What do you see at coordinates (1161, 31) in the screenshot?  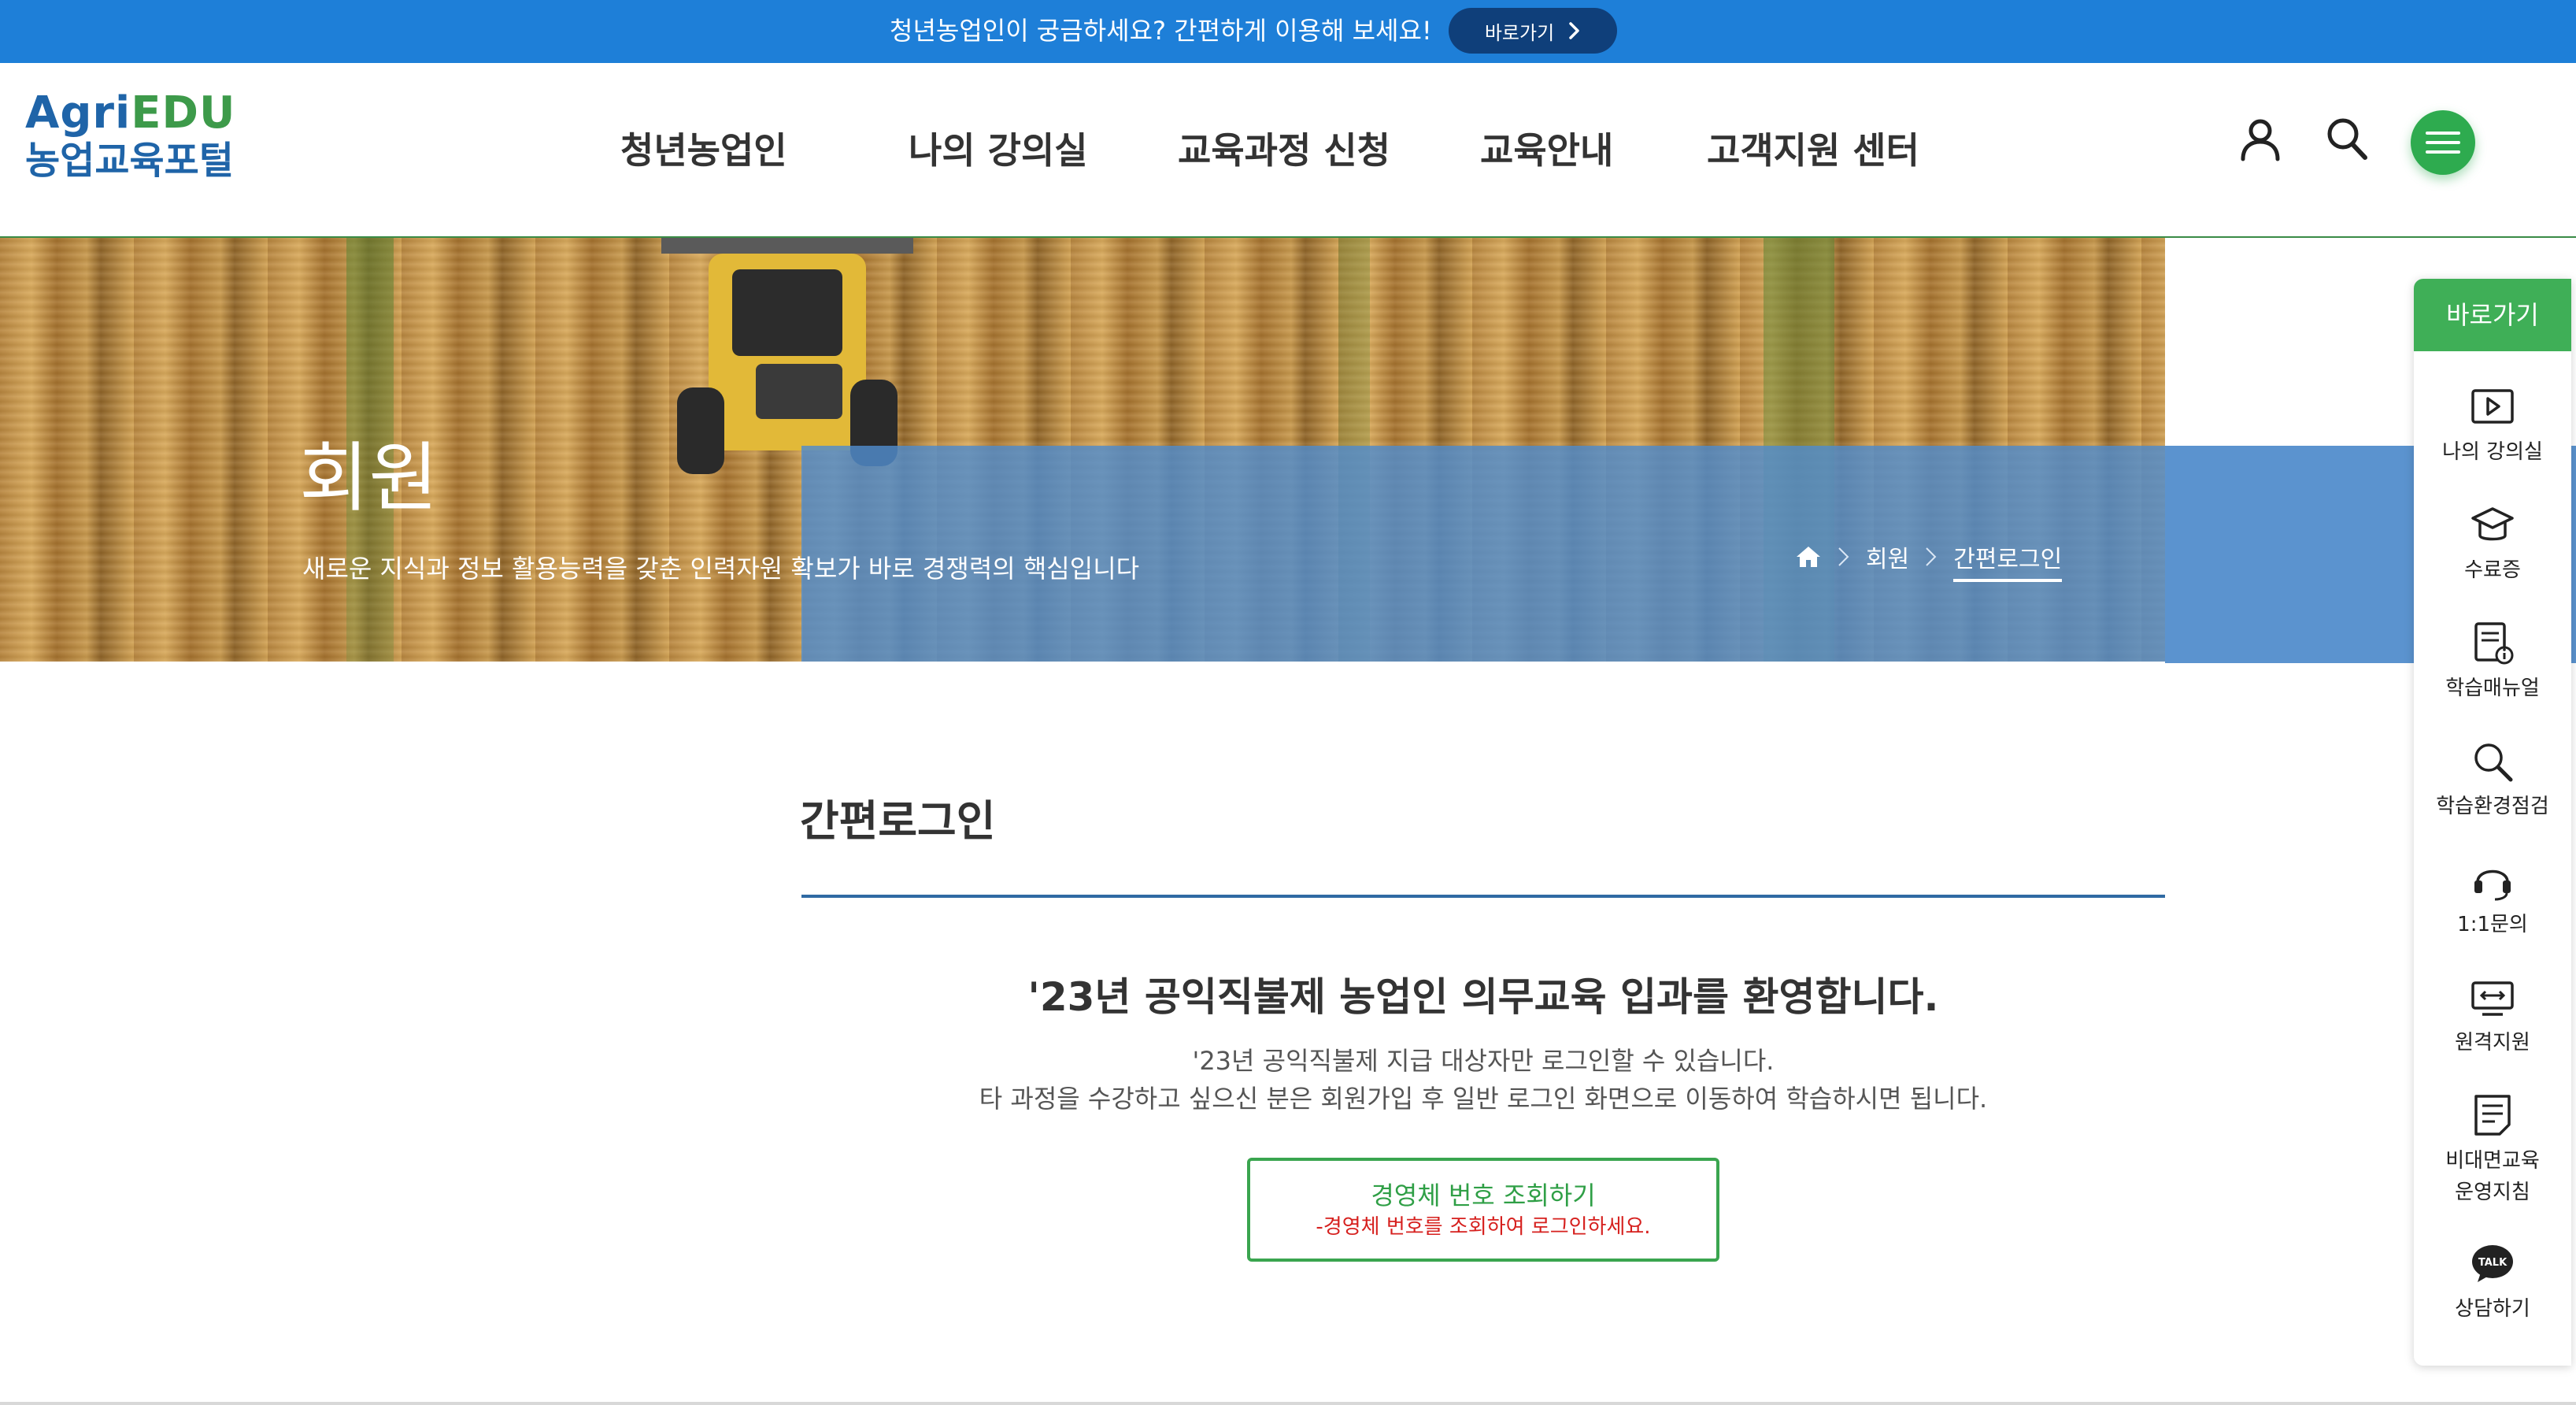 I see `top-banner-text: 청년농업인이 궁금하세요? 간편하게 이용해 보세요!` at bounding box center [1161, 31].